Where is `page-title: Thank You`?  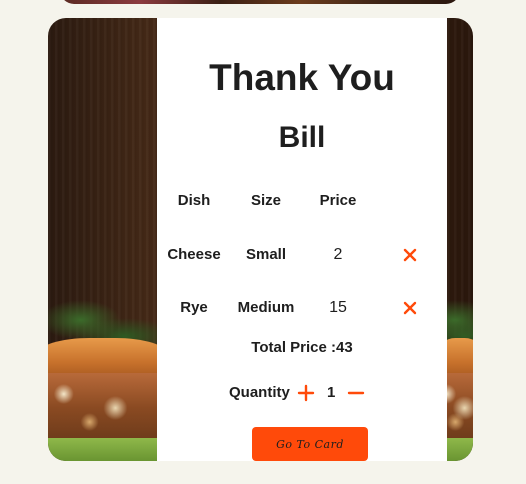 page-title: Thank You is located at coordinates (302, 77).